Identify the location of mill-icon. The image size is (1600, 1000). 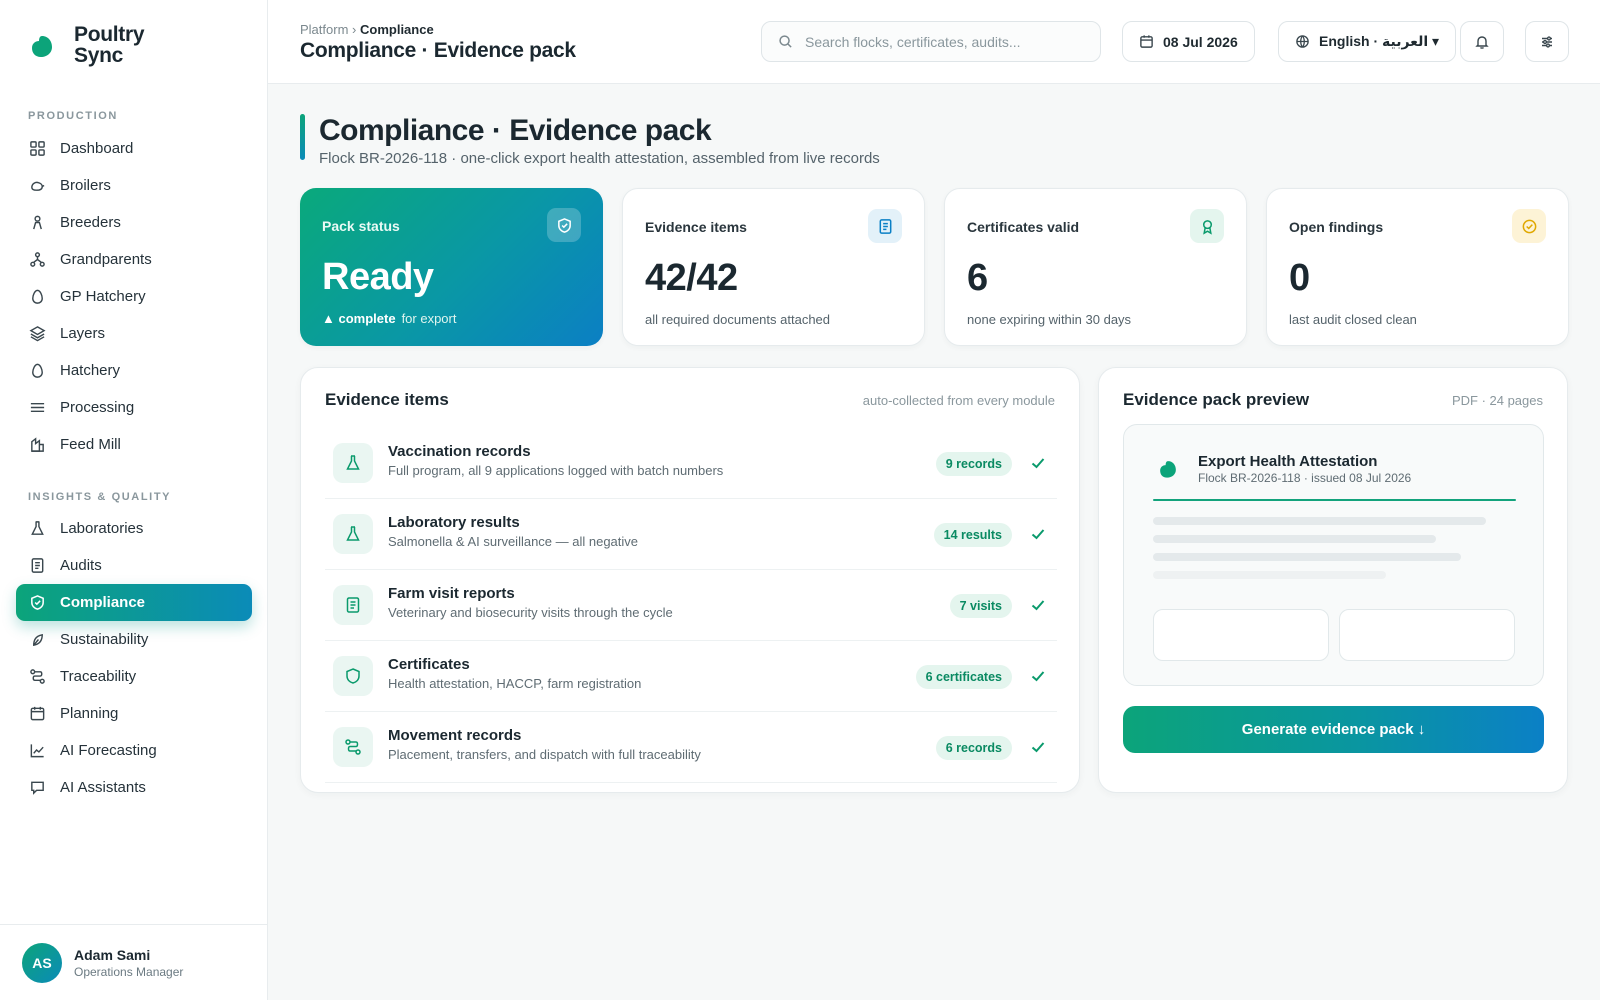
(37, 444).